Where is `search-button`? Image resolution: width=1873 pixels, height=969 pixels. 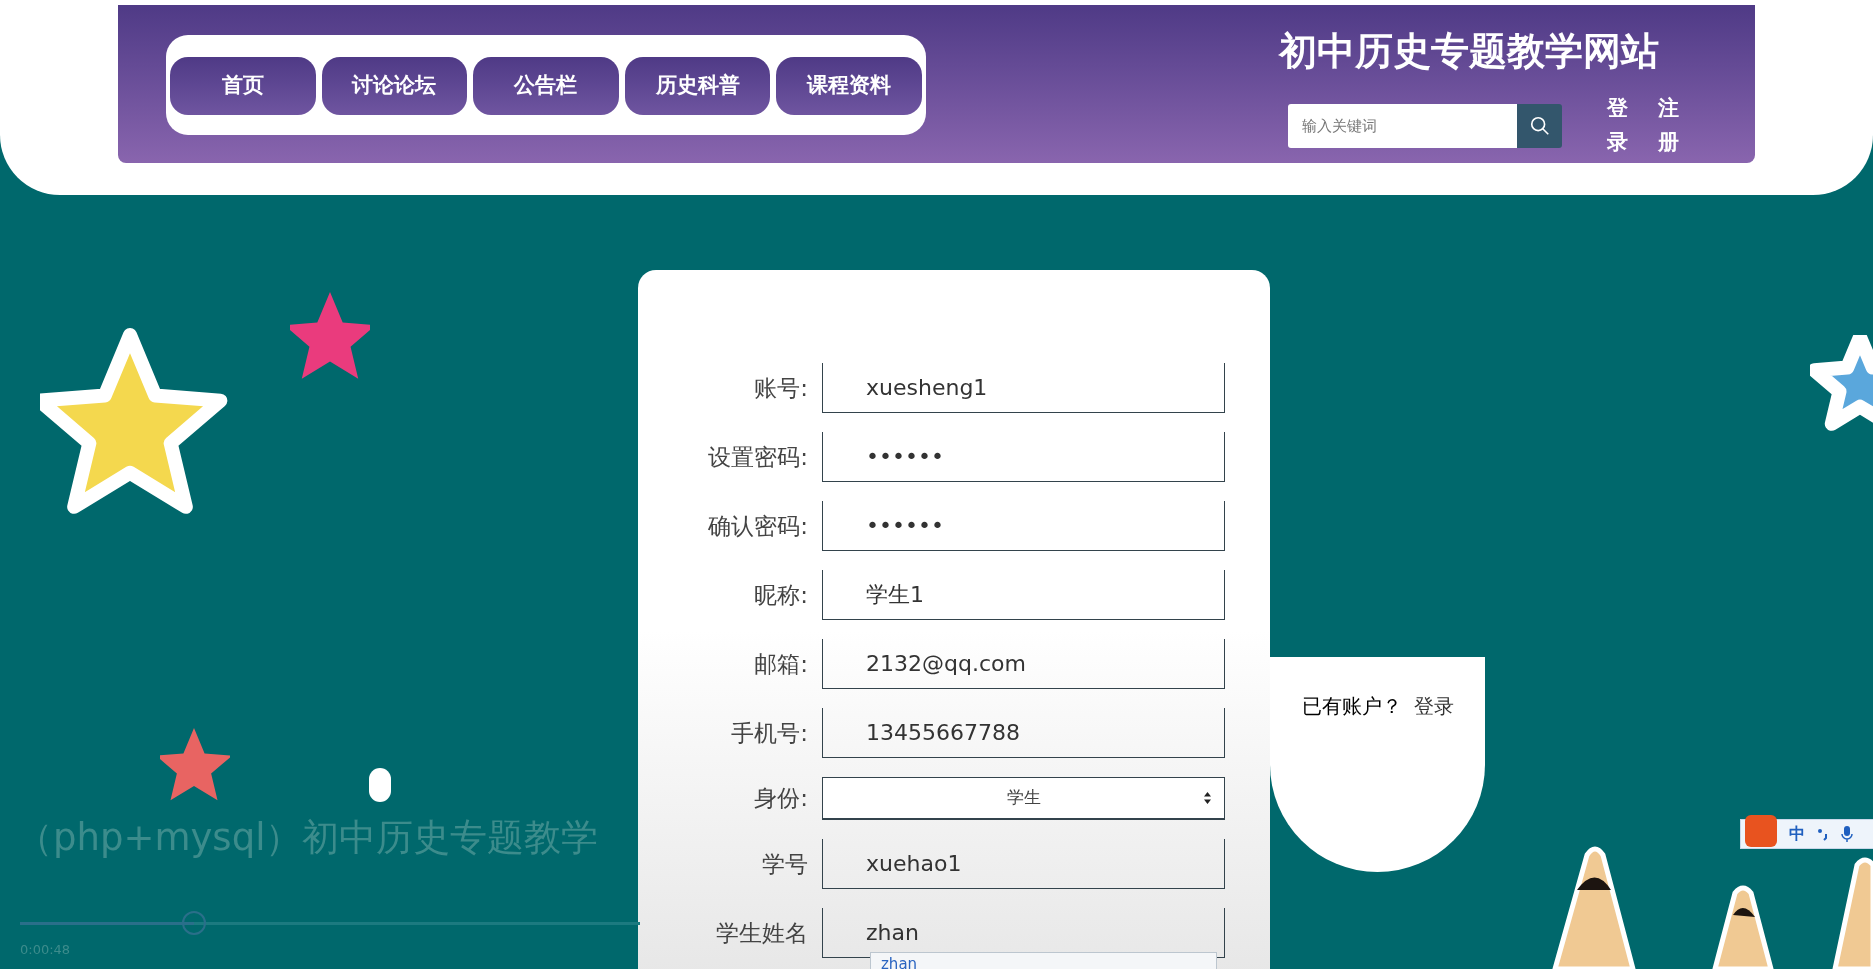 search-button is located at coordinates (1539, 125).